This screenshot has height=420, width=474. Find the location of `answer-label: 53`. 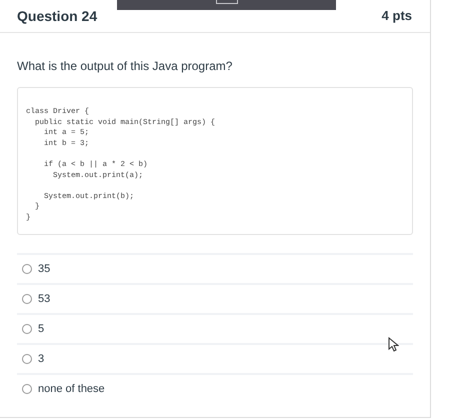

answer-label: 53 is located at coordinates (44, 299).